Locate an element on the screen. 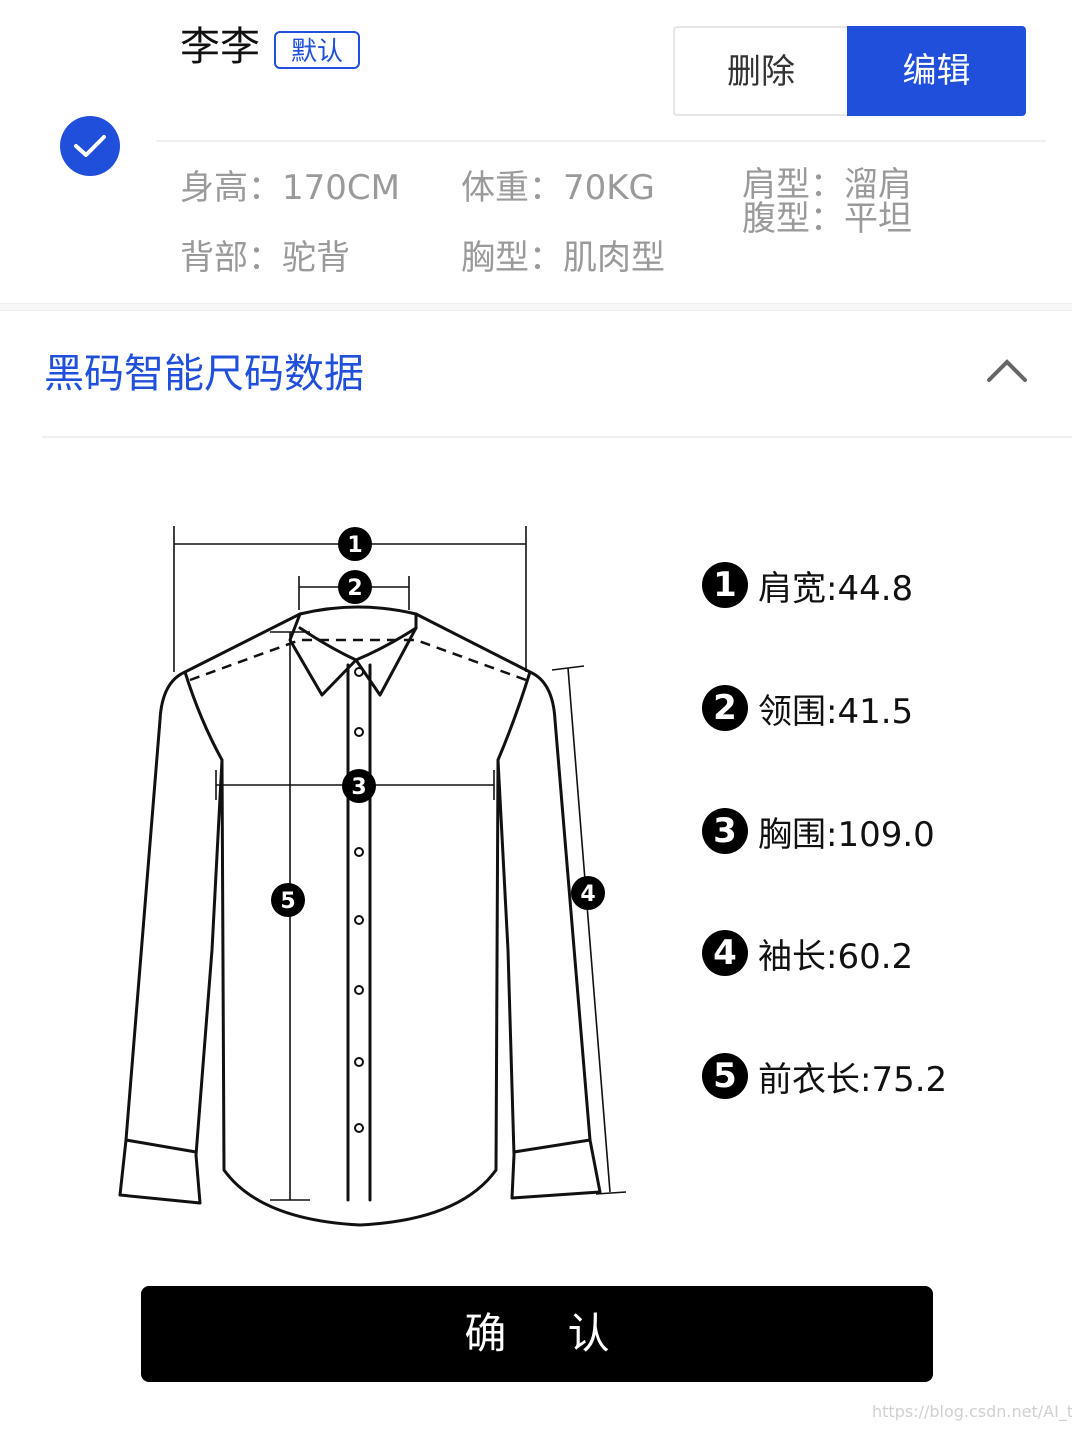  checkmark-icon is located at coordinates (90, 146).